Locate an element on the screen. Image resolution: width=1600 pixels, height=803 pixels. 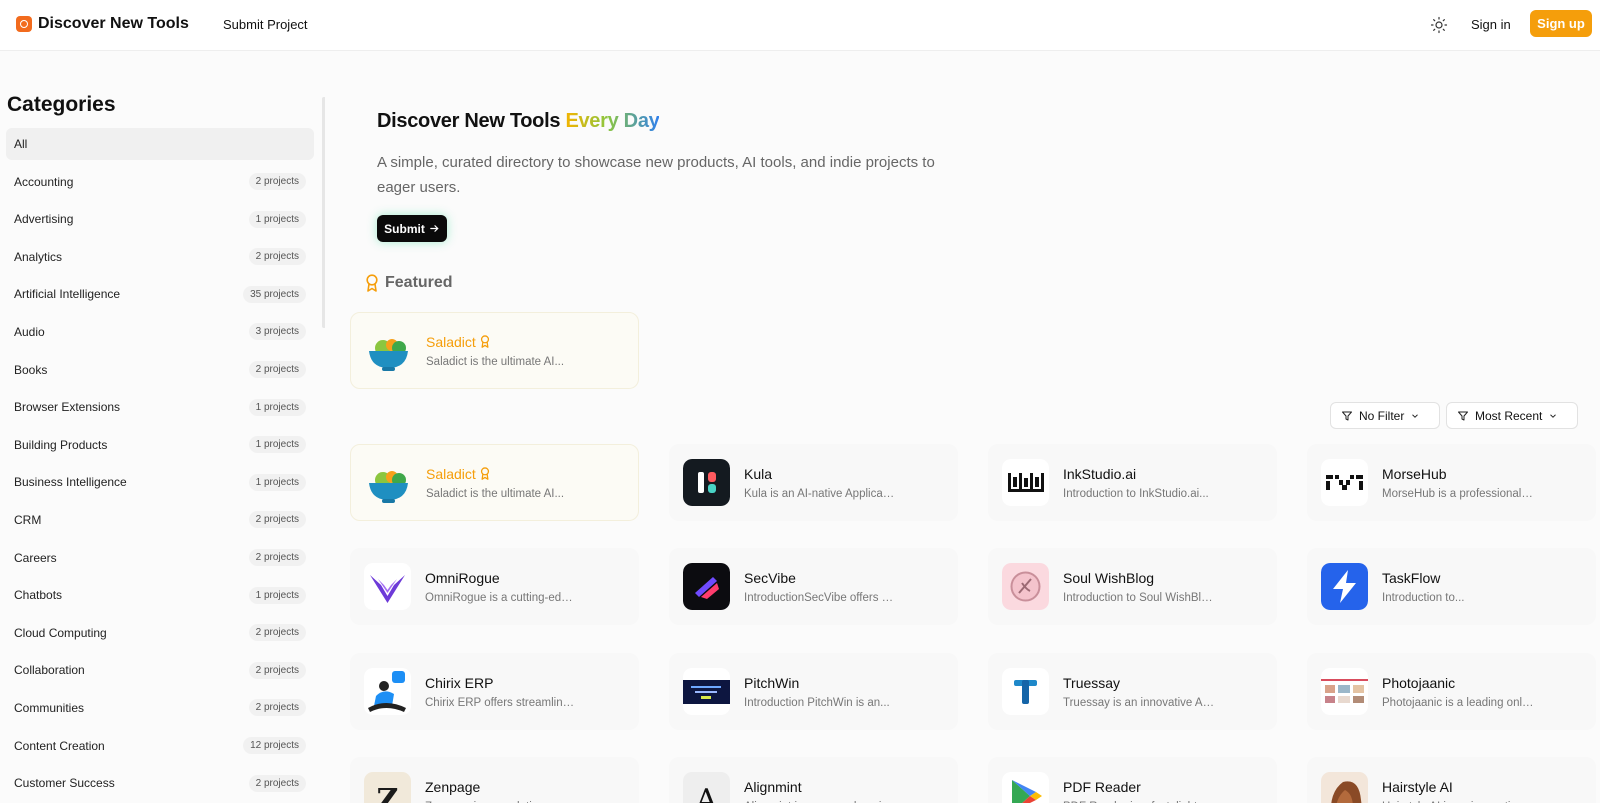
funnel-icon is located at coordinates (1347, 415).